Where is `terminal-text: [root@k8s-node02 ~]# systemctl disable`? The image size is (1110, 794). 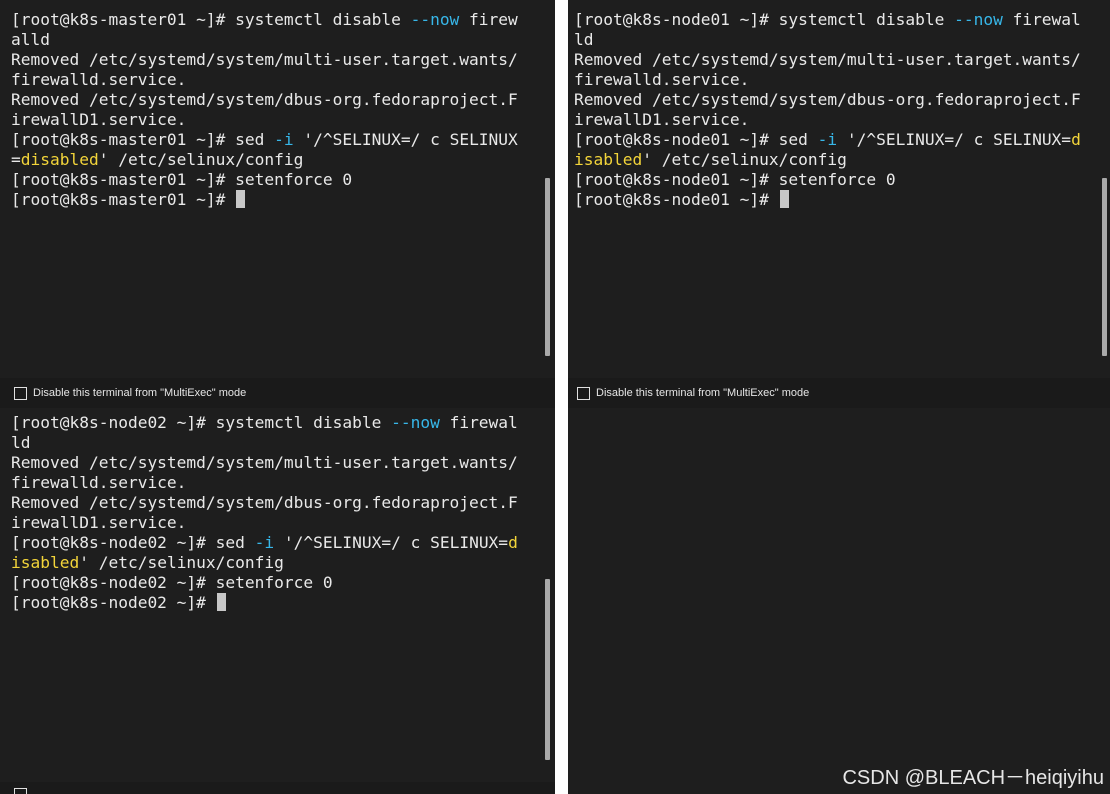 terminal-text: [root@k8s-node02 ~]# systemctl disable is located at coordinates (201, 422).